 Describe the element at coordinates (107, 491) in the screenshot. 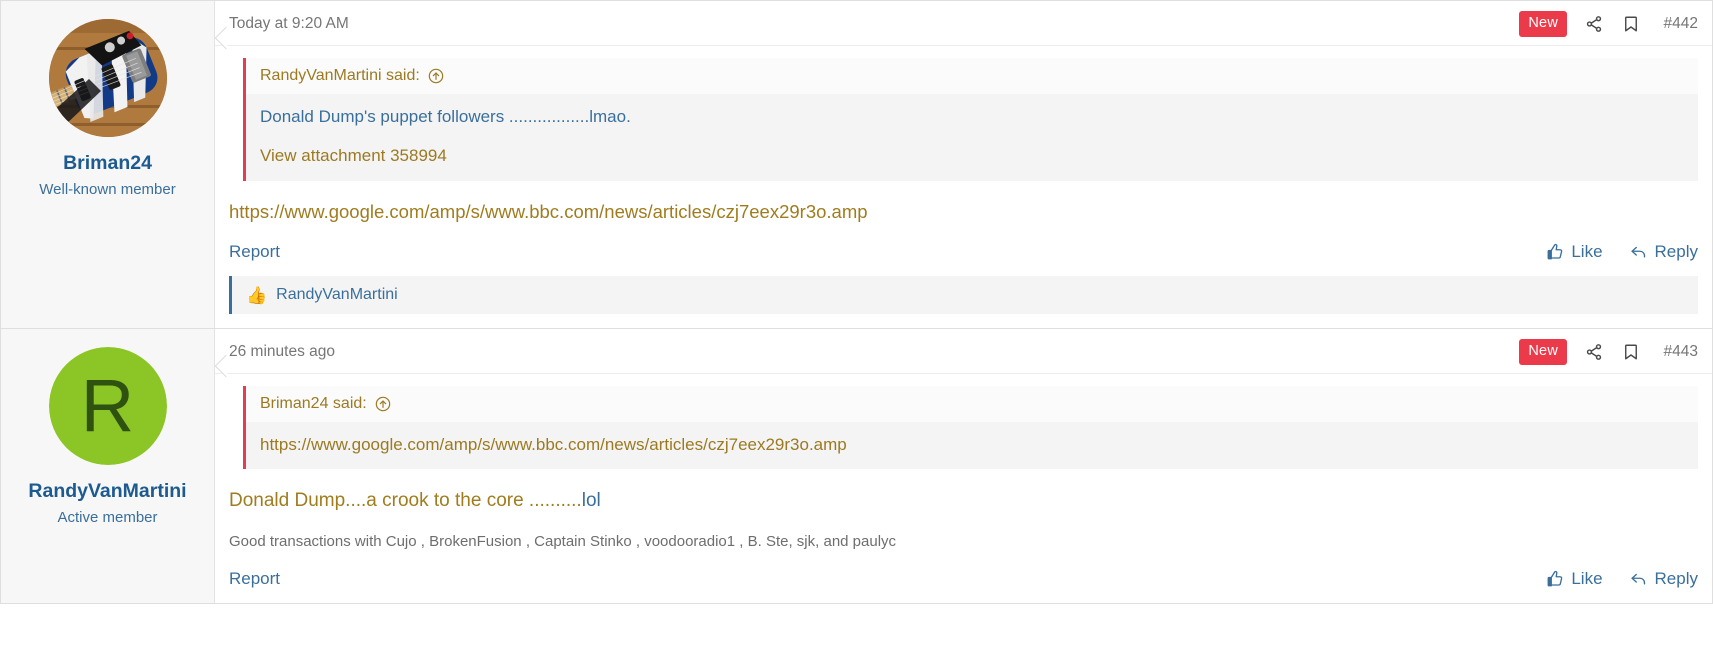

I see `author-username: RandyVanMartini` at that location.